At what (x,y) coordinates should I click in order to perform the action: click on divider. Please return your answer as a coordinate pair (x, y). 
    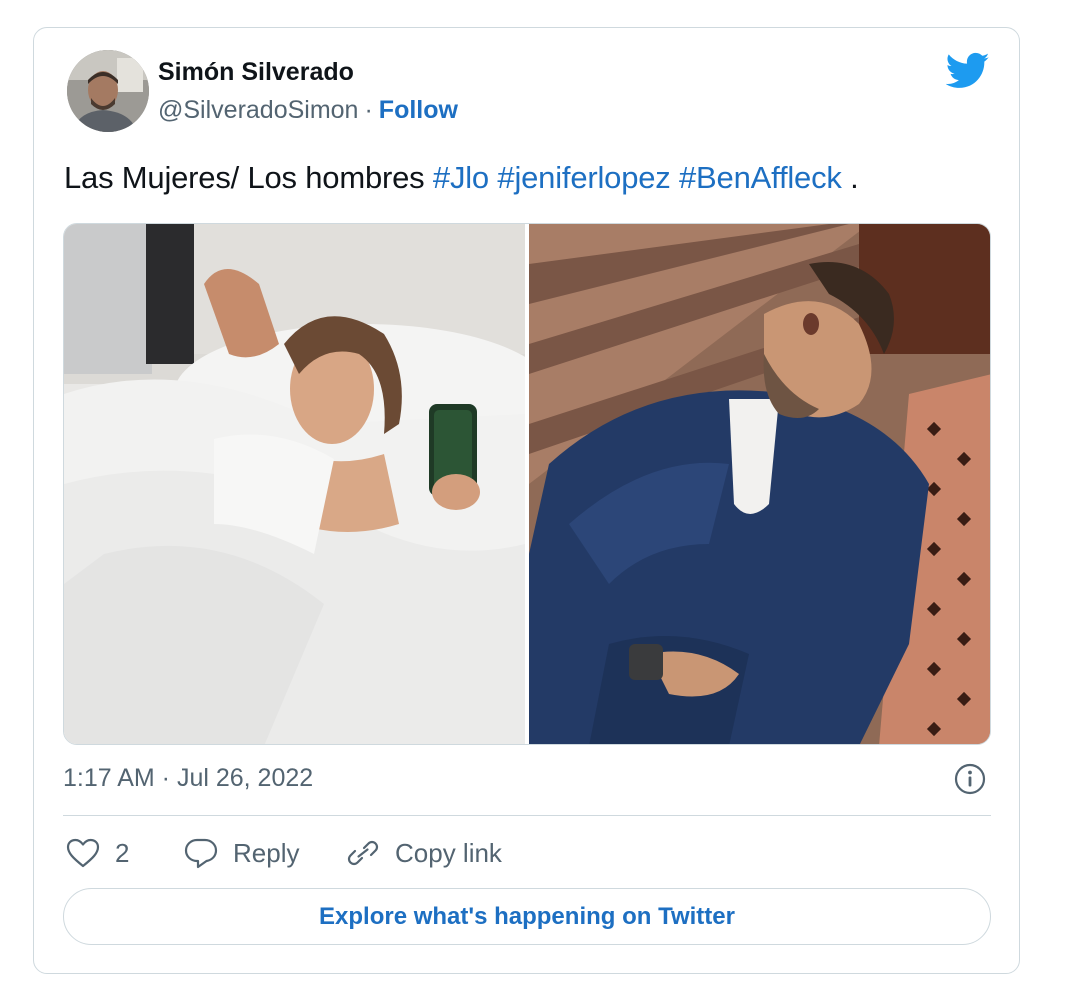
    Looking at the image, I should click on (527, 815).